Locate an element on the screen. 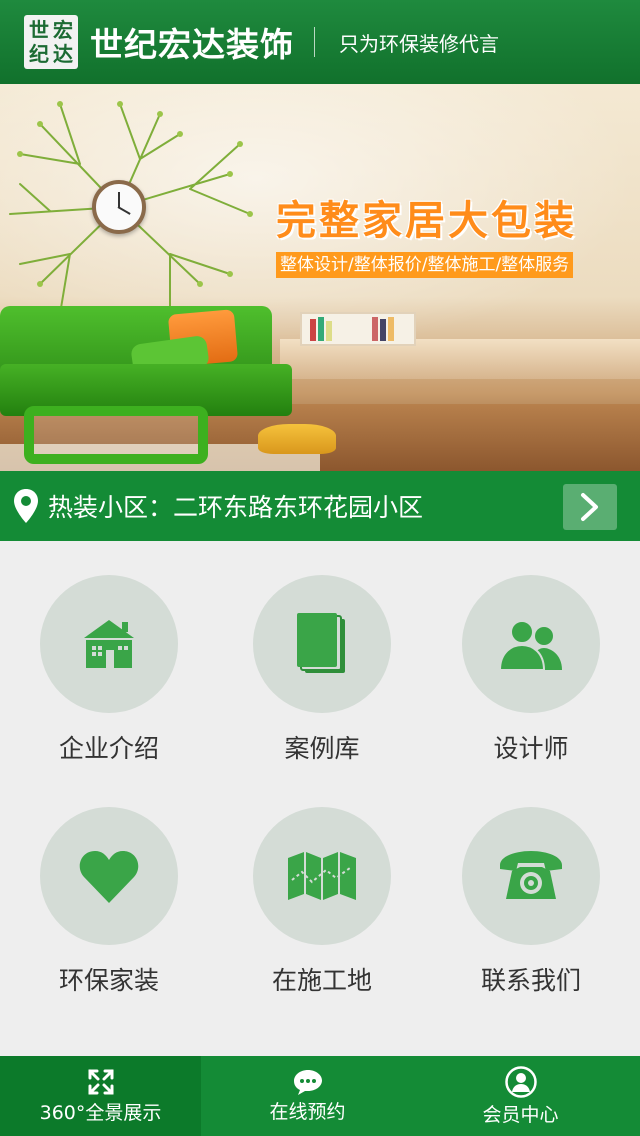 The width and height of the screenshot is (640, 1136). telephone-icon is located at coordinates (531, 875).